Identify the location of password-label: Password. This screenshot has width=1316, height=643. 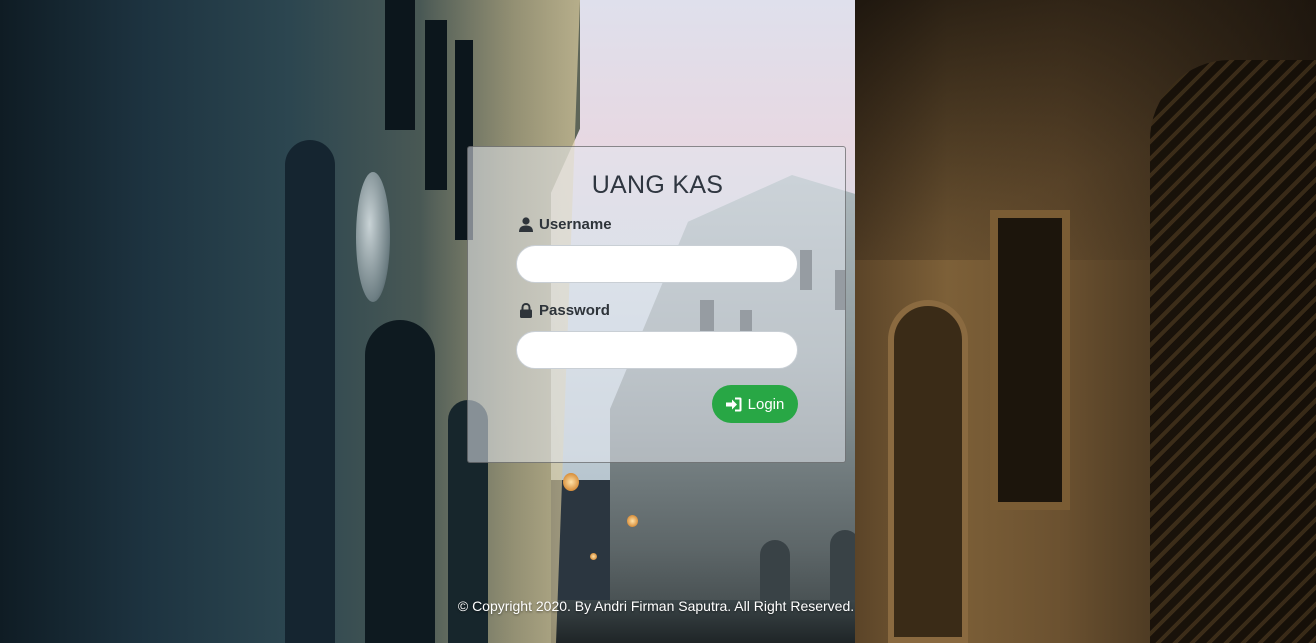
(564, 310).